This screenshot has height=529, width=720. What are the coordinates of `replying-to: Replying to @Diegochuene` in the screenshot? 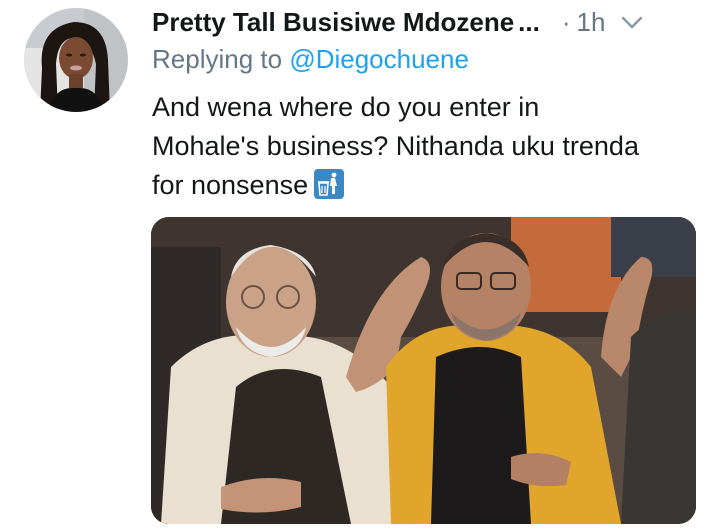 It's located at (310, 59).